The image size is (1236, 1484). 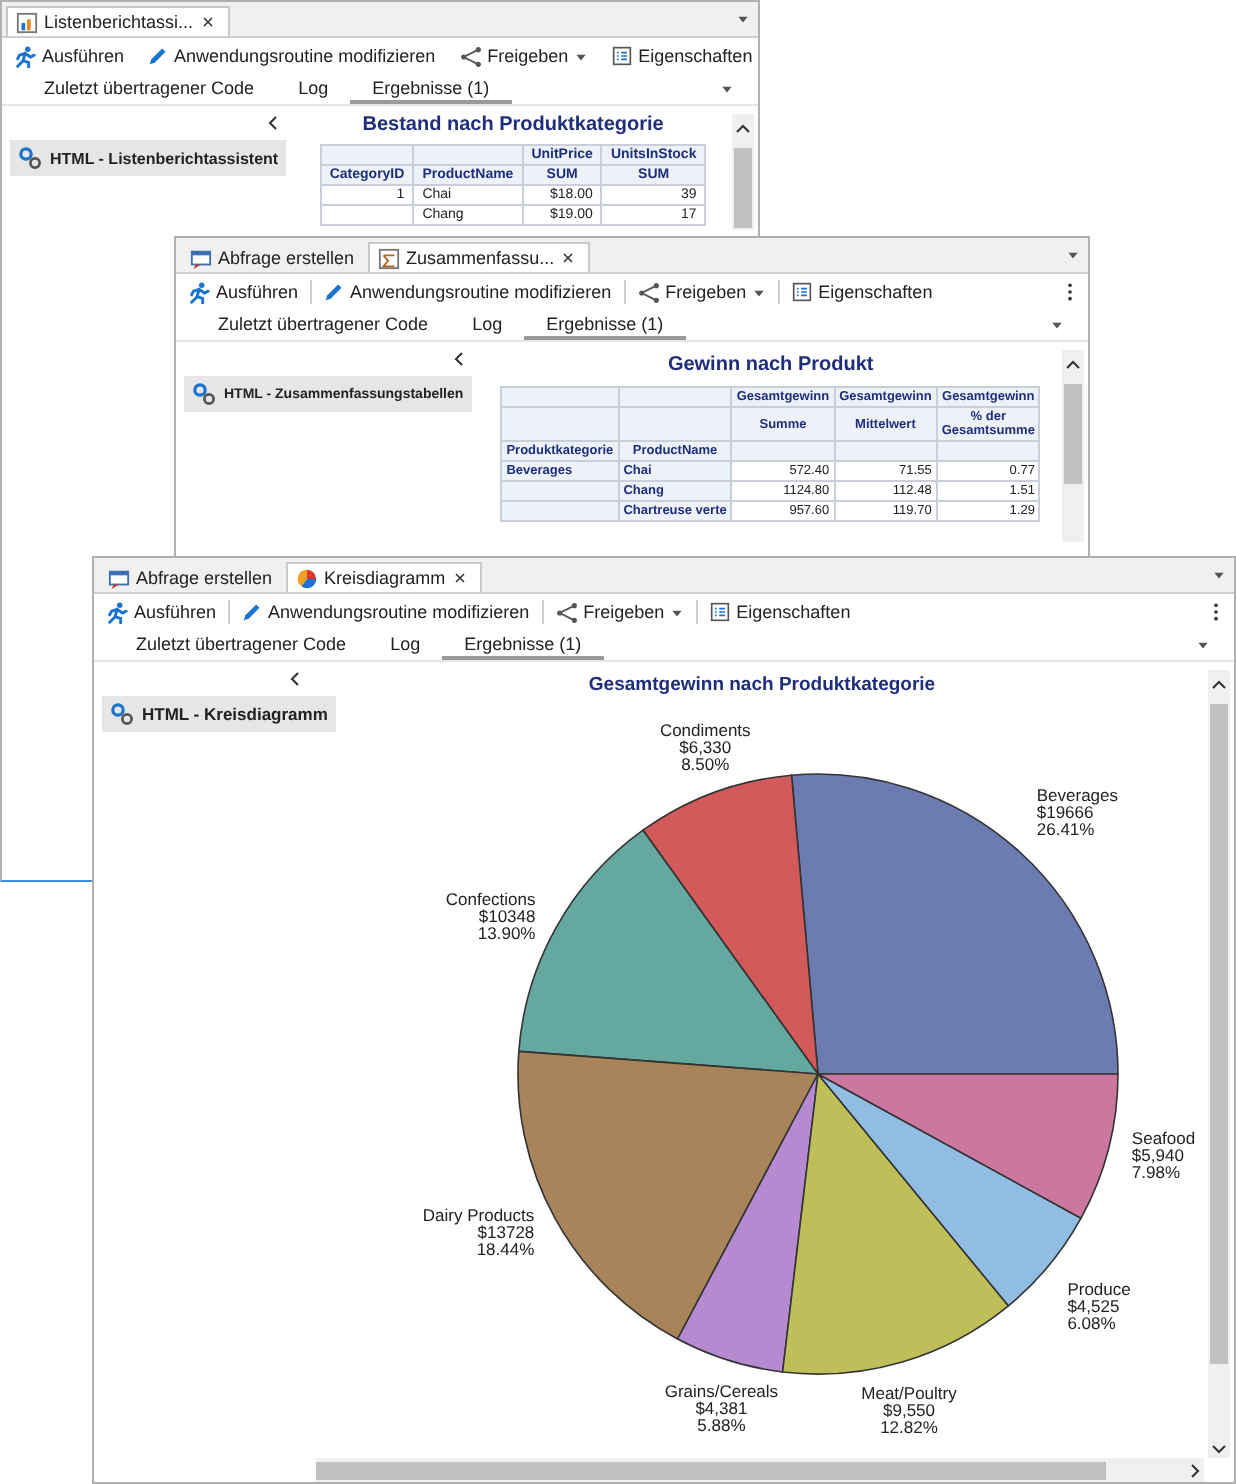 I want to click on amount-label: $9,550, so click(x=909, y=1409).